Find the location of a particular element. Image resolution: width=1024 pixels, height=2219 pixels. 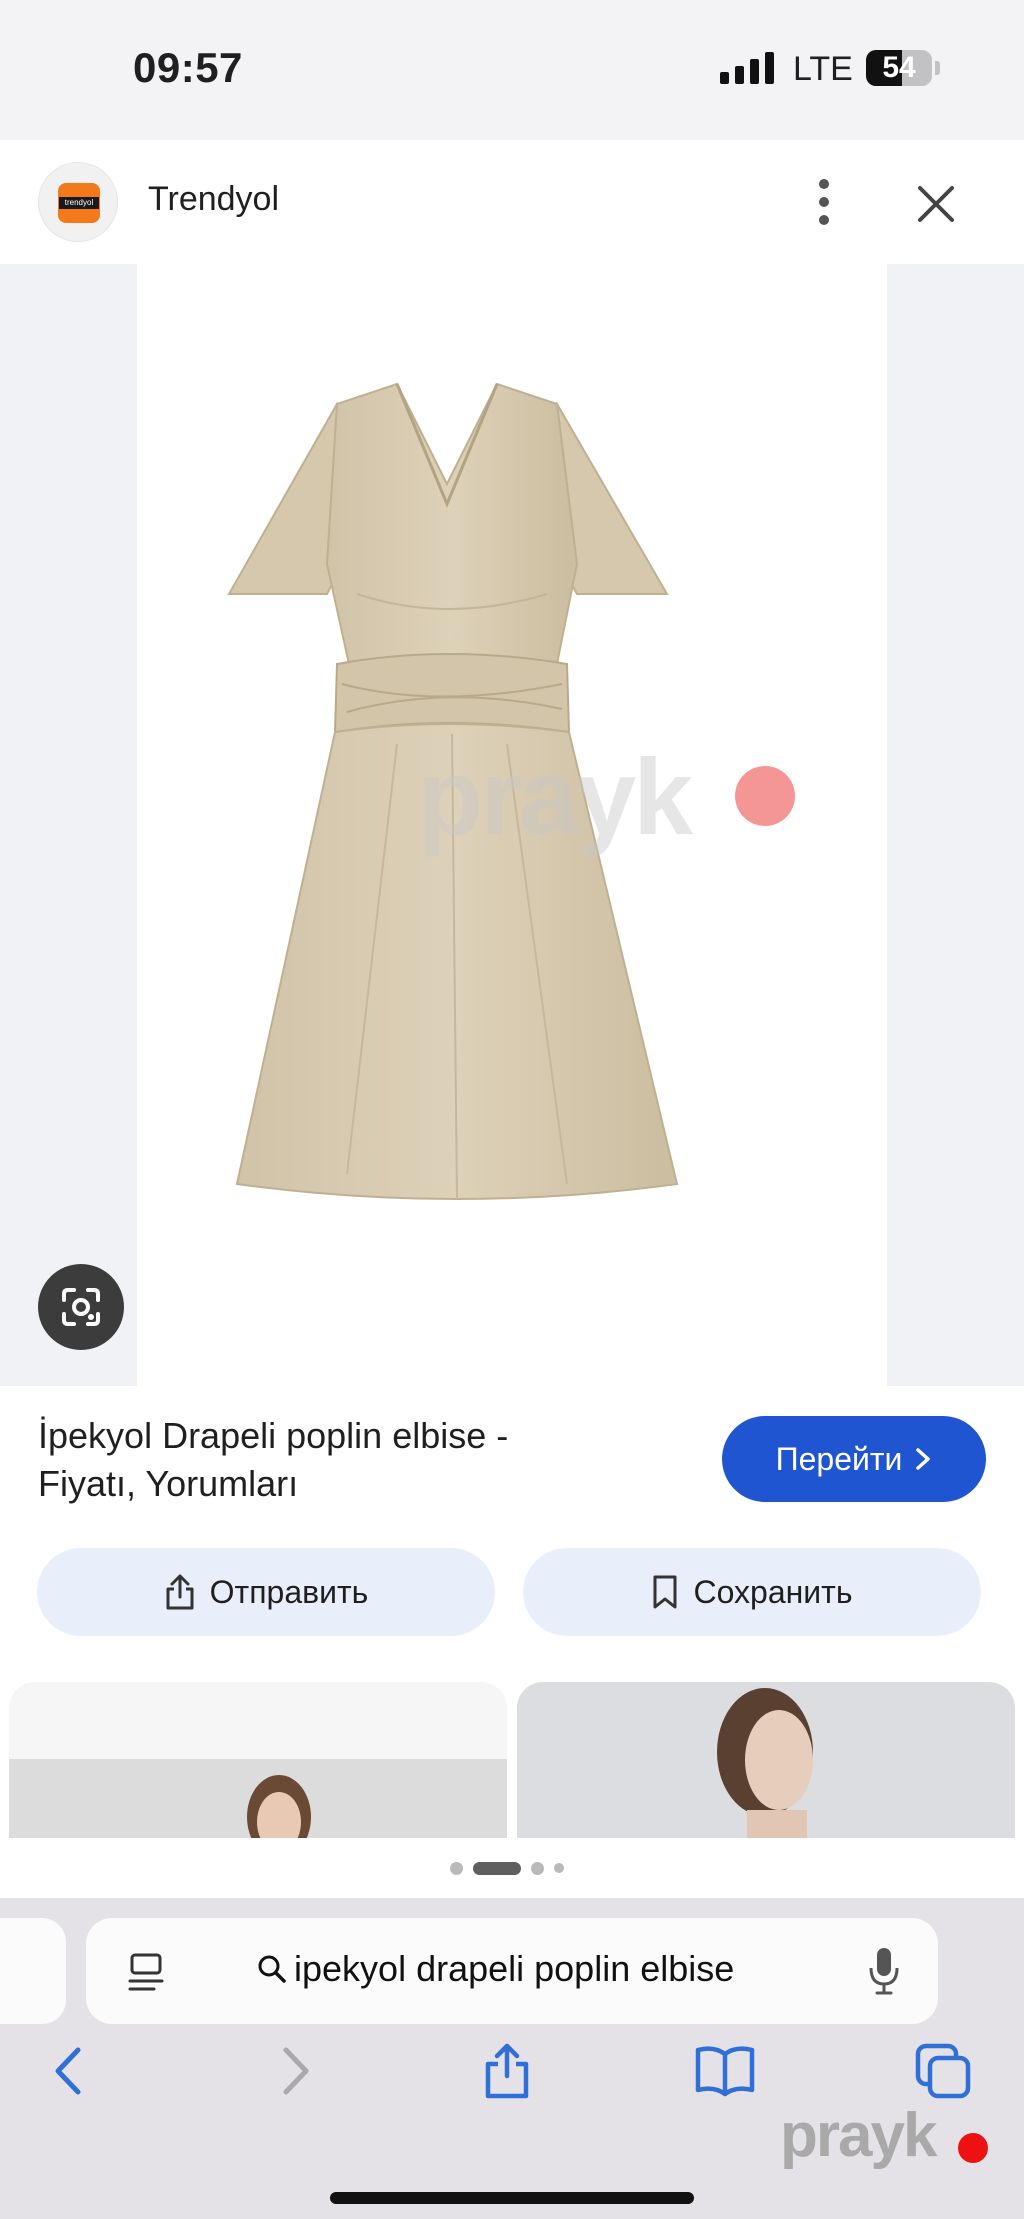

home-indicator is located at coordinates (512, 2198).